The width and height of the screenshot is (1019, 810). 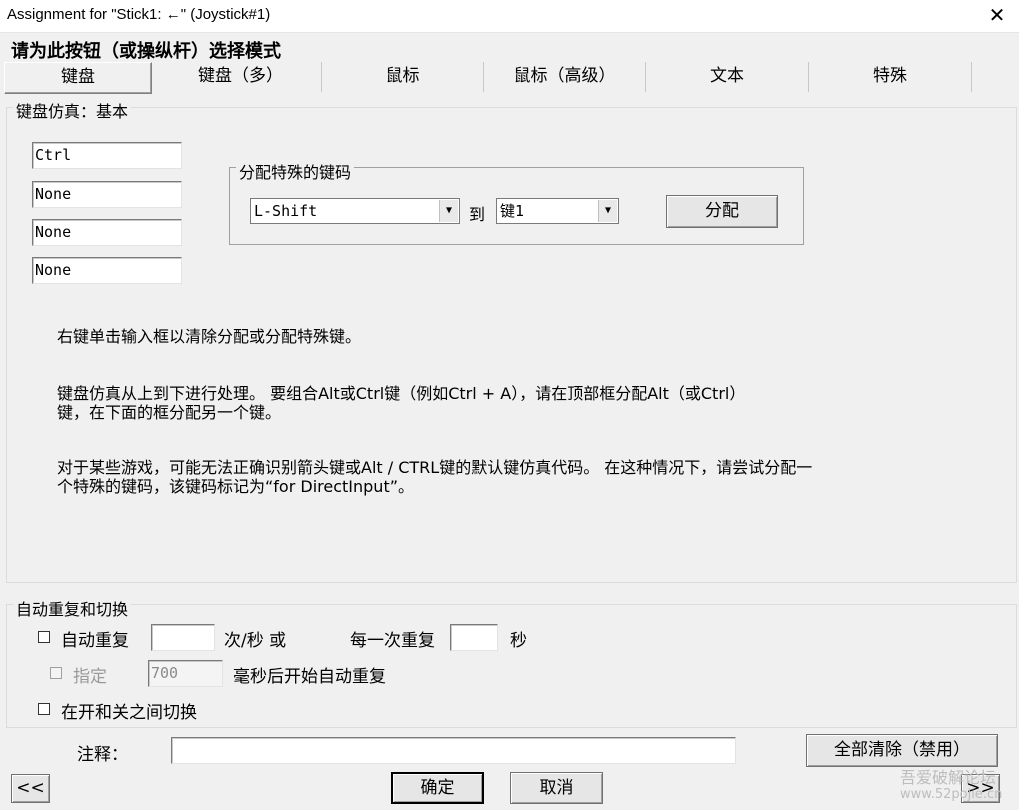 I want to click on specify-label: 指定, so click(x=90, y=677).